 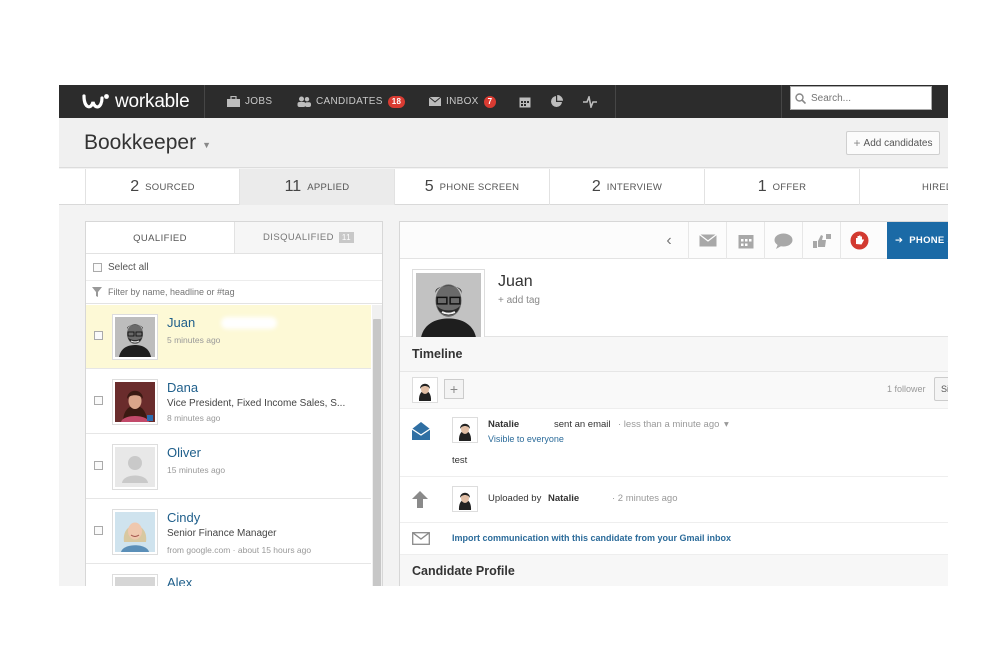 What do you see at coordinates (420, 499) in the screenshot?
I see `upload-arrow-icon` at bounding box center [420, 499].